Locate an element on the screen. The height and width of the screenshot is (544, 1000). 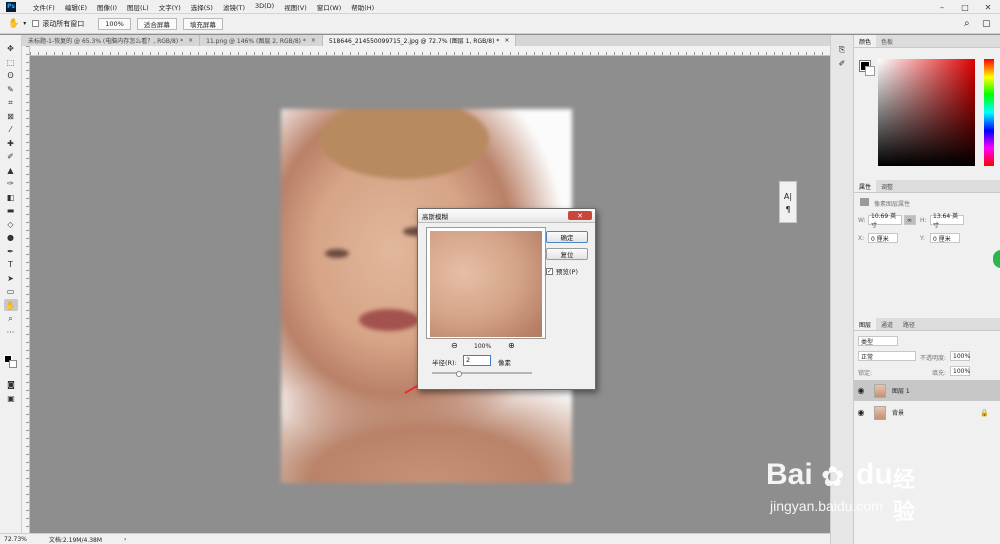
pen-icon: ✒ is located at coordinates (11, 251).